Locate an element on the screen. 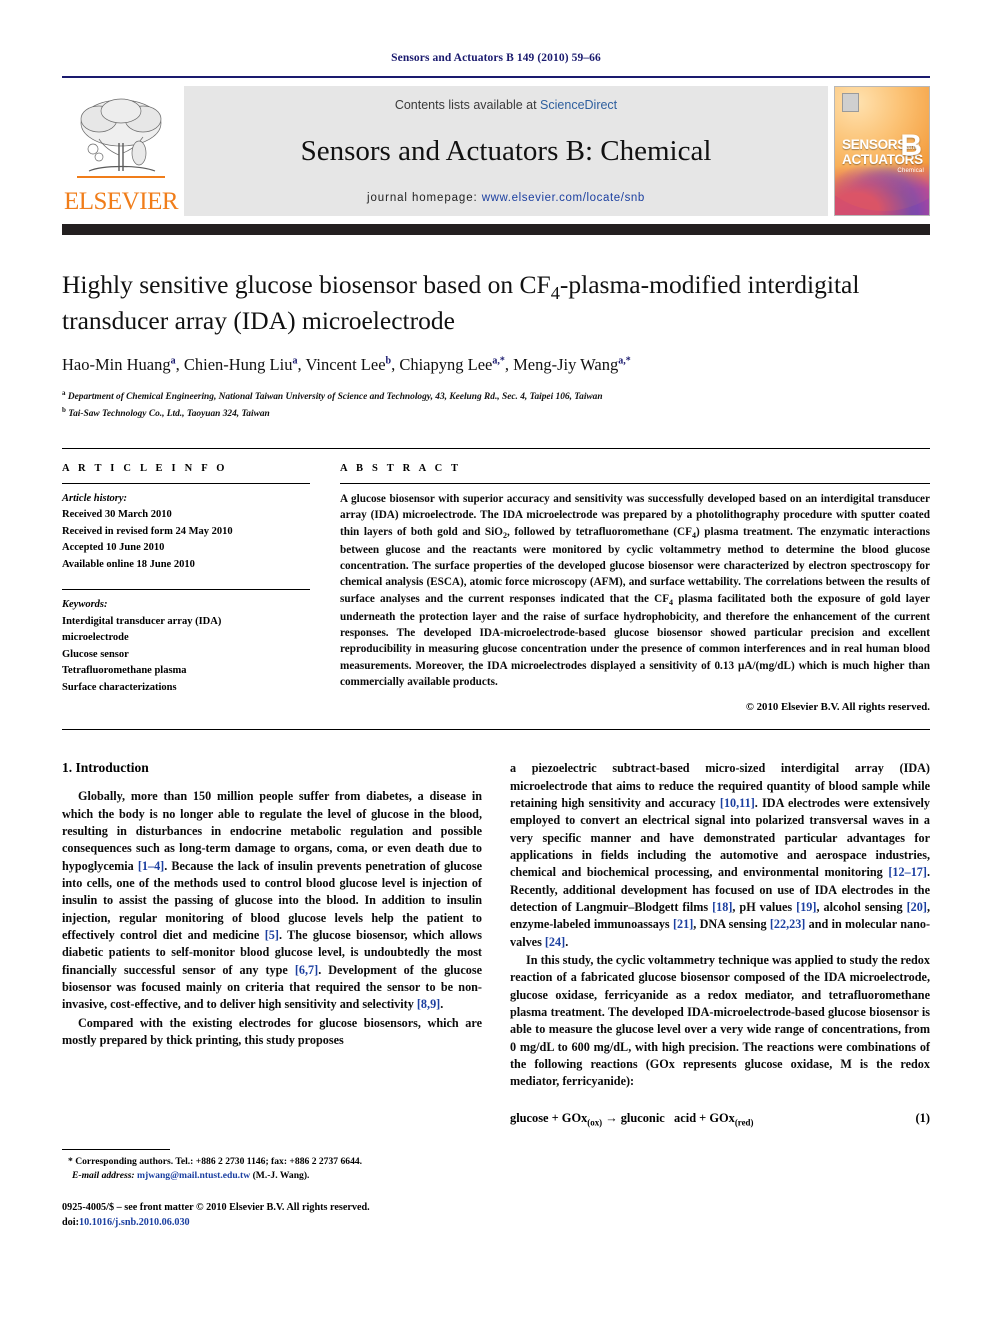 This screenshot has width=992, height=1323. author-item: Chien-Hung Liua is located at coordinates (241, 364).